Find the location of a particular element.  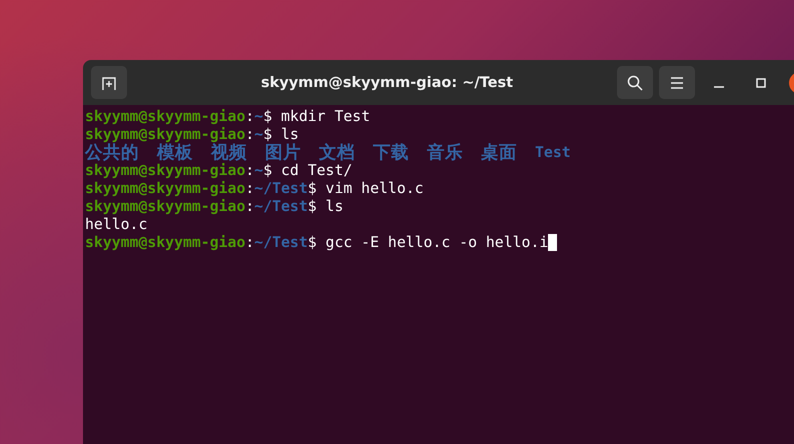

new-tab-icon is located at coordinates (109, 82).